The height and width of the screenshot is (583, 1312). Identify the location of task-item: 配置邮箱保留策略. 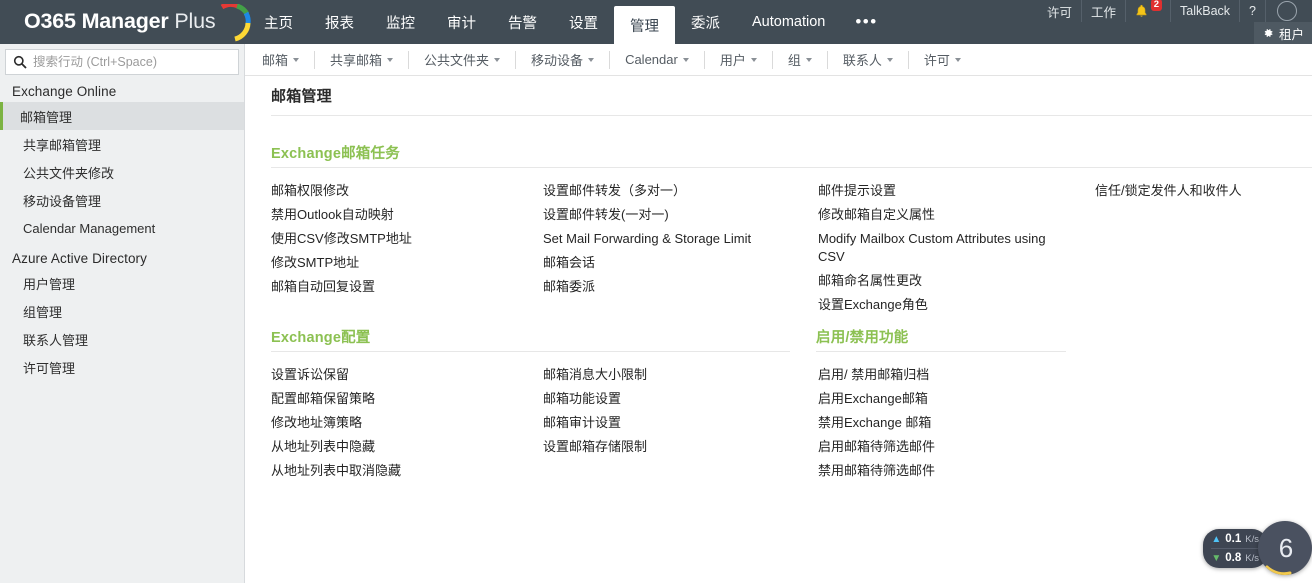
(396, 399).